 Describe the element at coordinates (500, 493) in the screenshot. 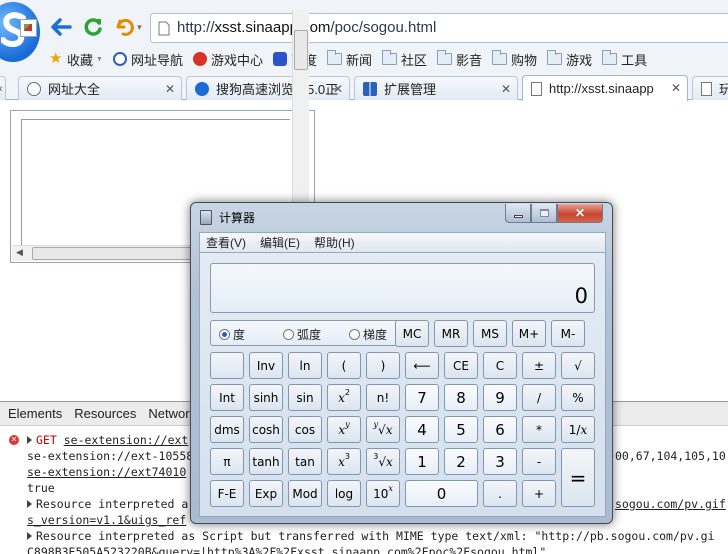

I see `key-decimal: .` at that location.